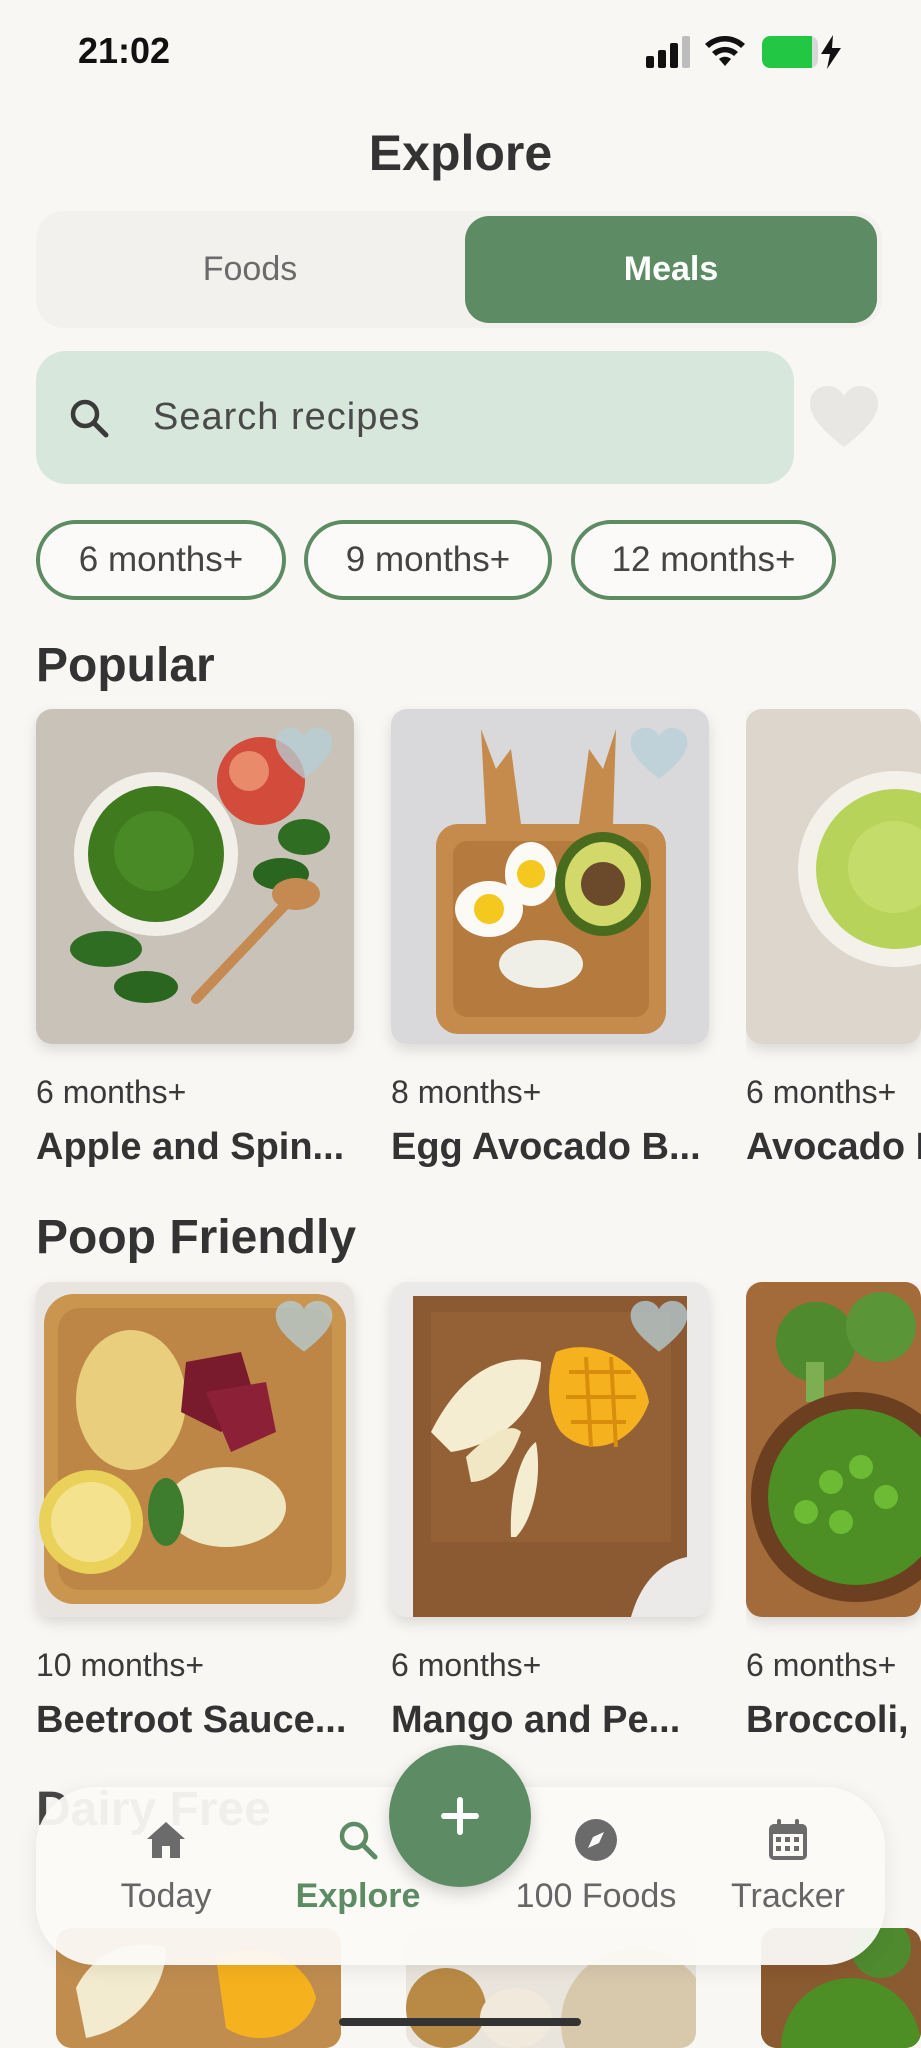  What do you see at coordinates (788, 1866) in the screenshot?
I see `nav-tracker: Tracker` at bounding box center [788, 1866].